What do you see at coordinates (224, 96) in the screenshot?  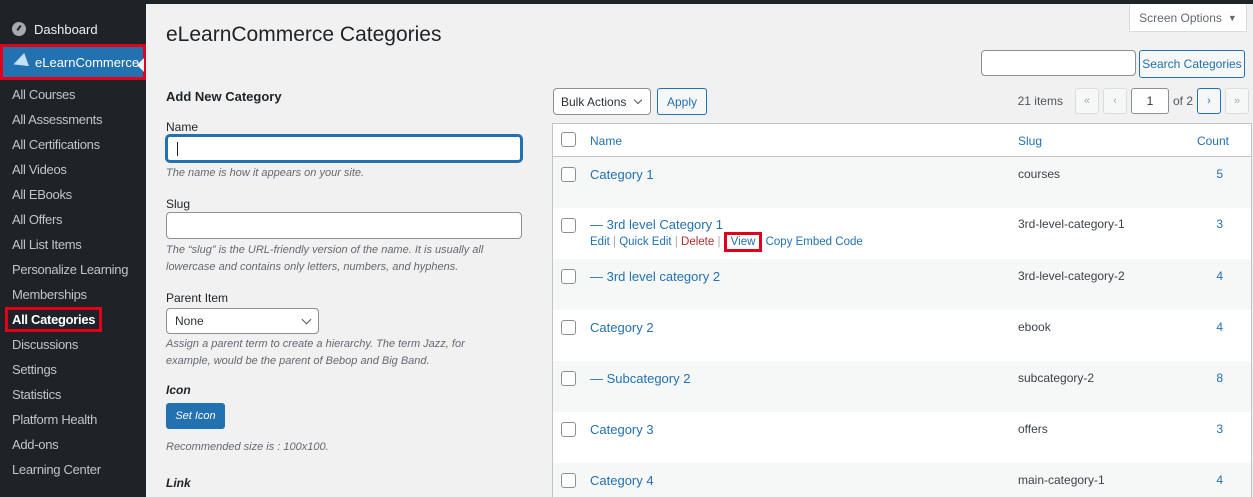 I see `form-heading: Add New Category` at bounding box center [224, 96].